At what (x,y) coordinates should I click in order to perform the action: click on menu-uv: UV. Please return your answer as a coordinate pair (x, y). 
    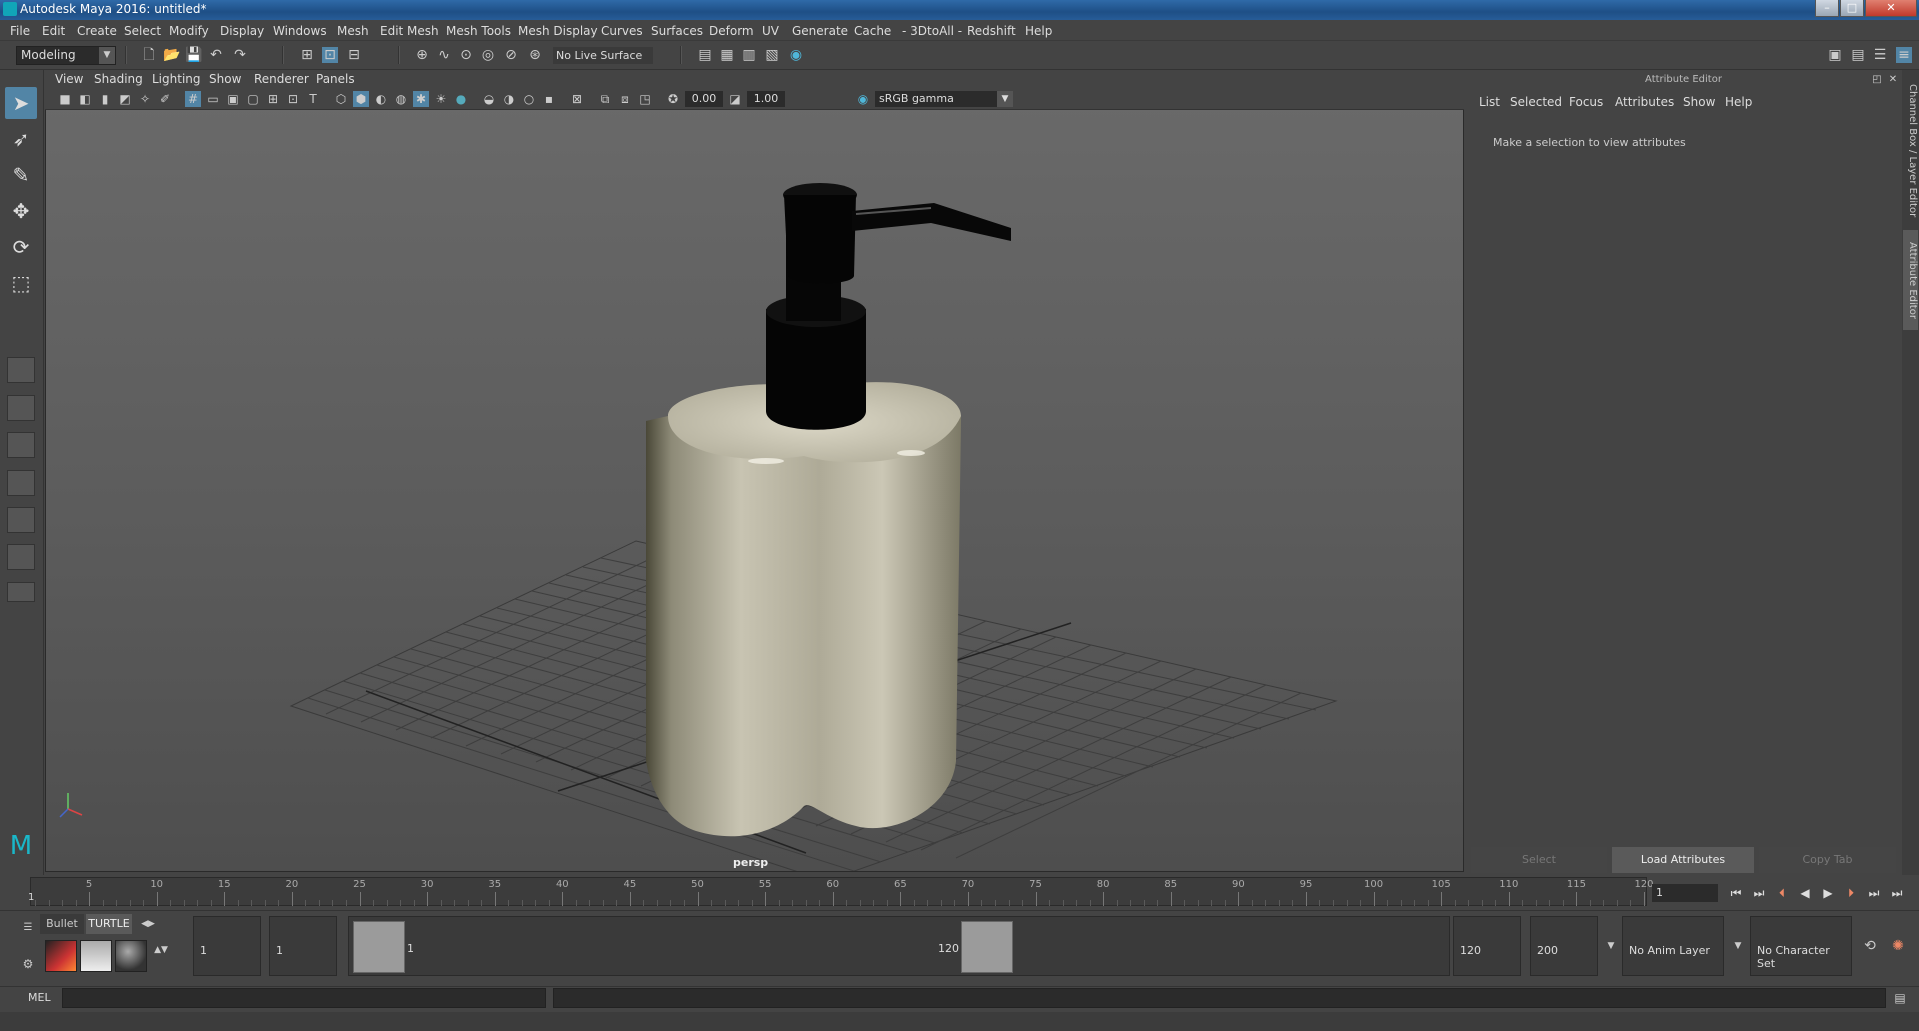
    Looking at the image, I should click on (770, 31).